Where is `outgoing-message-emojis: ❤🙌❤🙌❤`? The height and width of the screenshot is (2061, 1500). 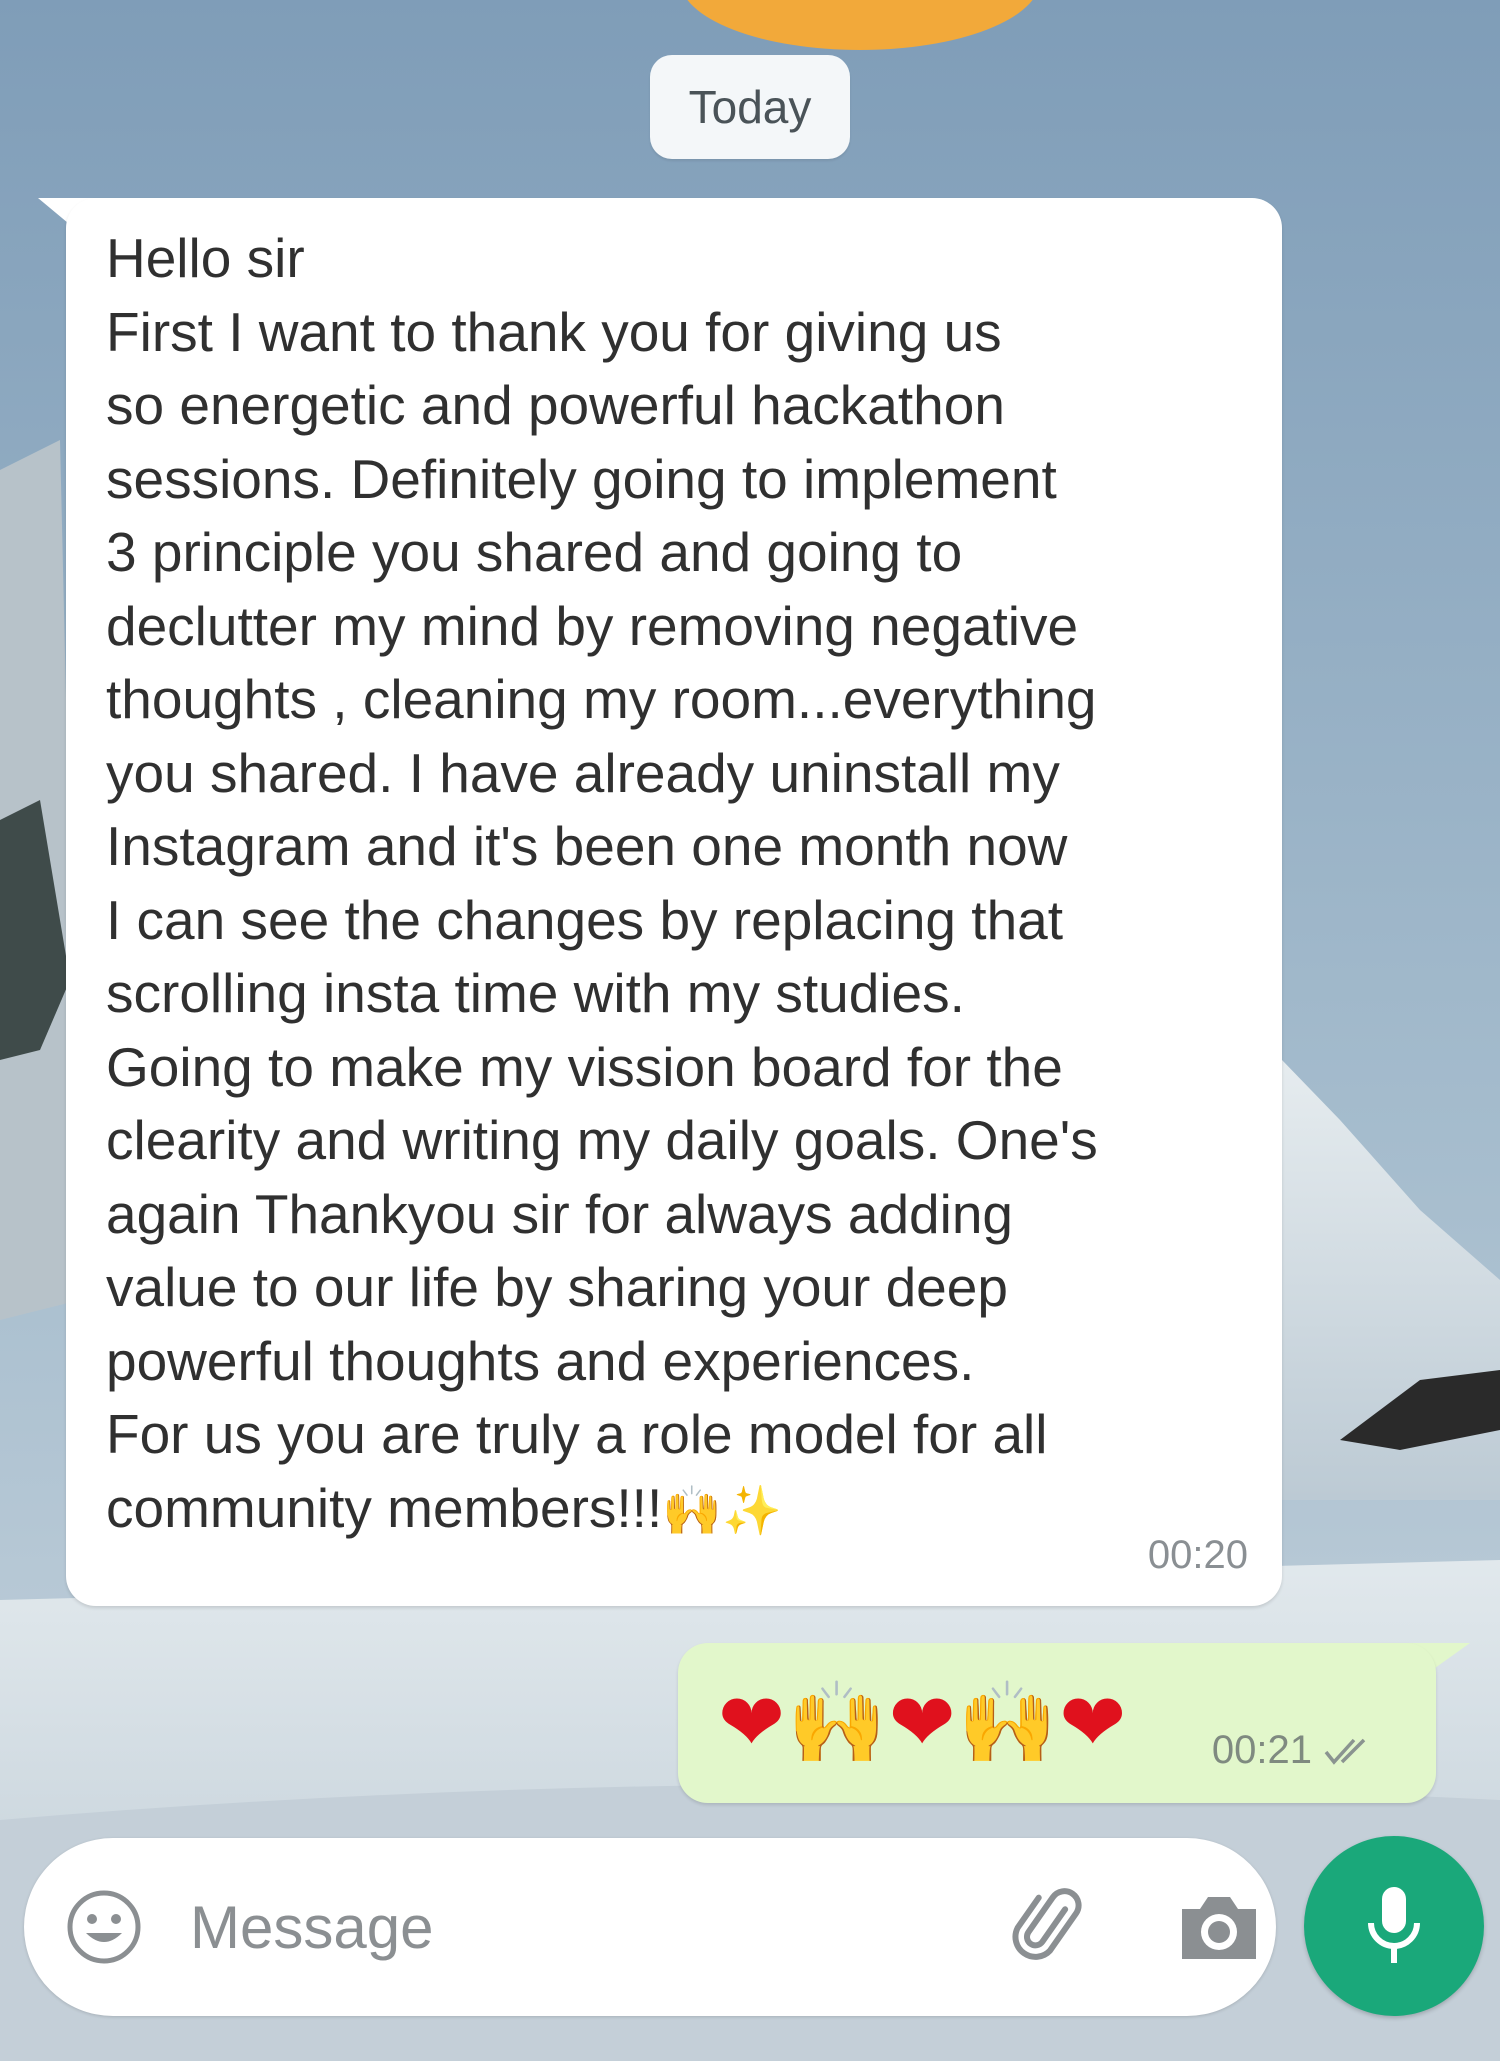 outgoing-message-emojis: ❤🙌❤🙌❤ is located at coordinates (923, 1723).